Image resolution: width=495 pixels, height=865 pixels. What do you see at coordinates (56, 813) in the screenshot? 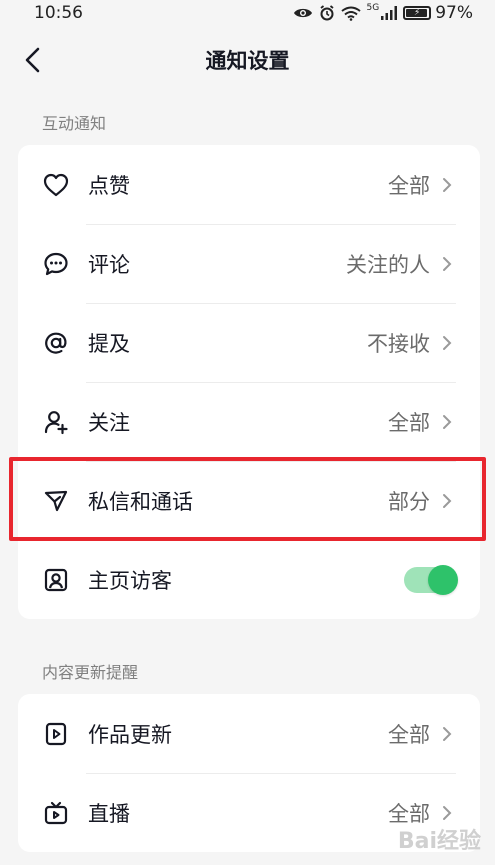
I see `tv-icon` at bounding box center [56, 813].